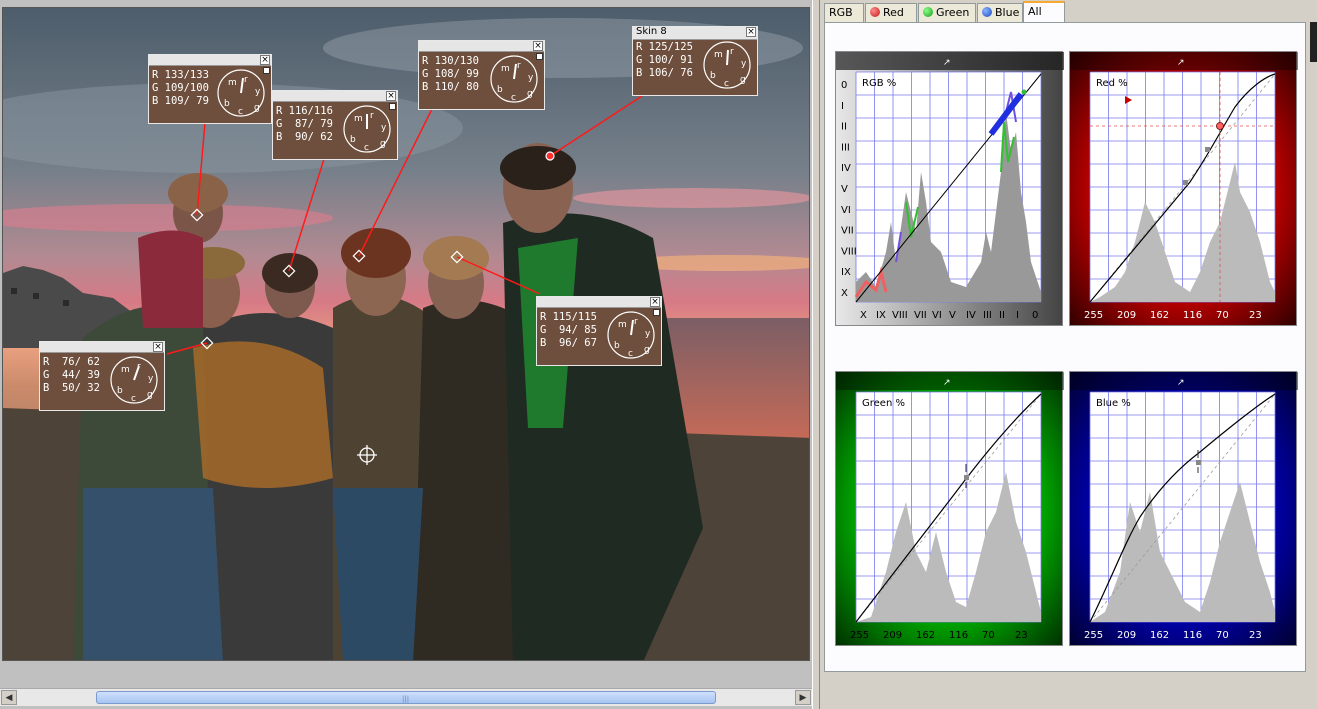 The image size is (1317, 709). Describe the element at coordinates (1000, 13) in the screenshot. I see `tab-blue: Blue` at that location.